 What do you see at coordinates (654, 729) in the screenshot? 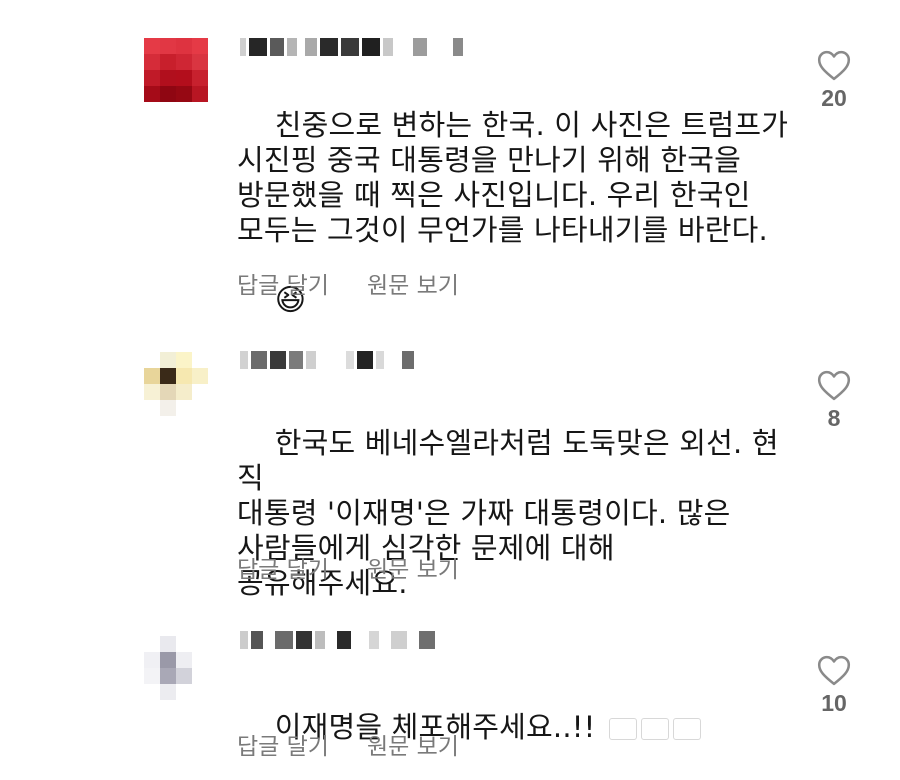
I see `us-flag-icon` at bounding box center [654, 729].